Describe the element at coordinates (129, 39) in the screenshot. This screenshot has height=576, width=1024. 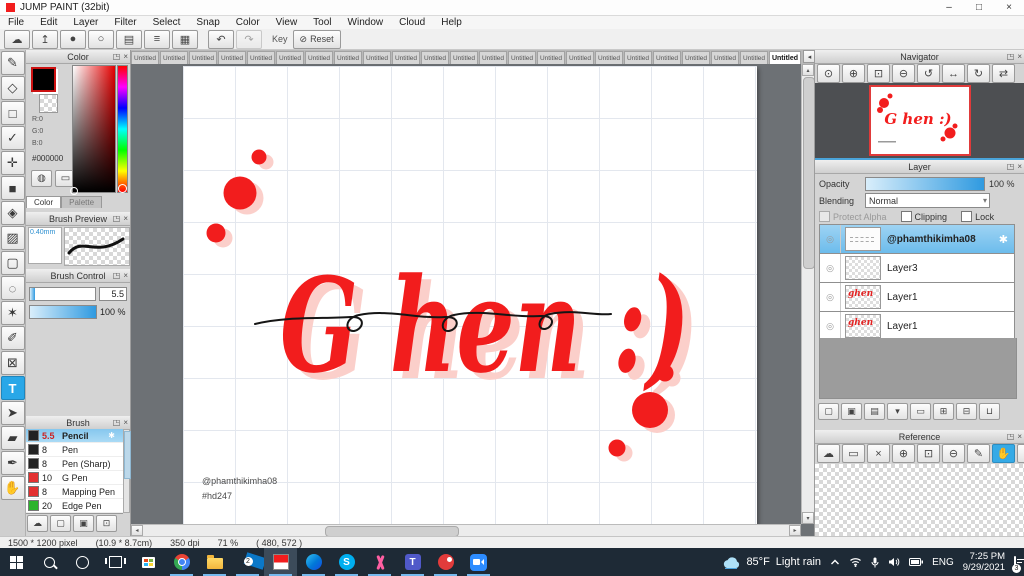
I see `document-button: ▤` at that location.